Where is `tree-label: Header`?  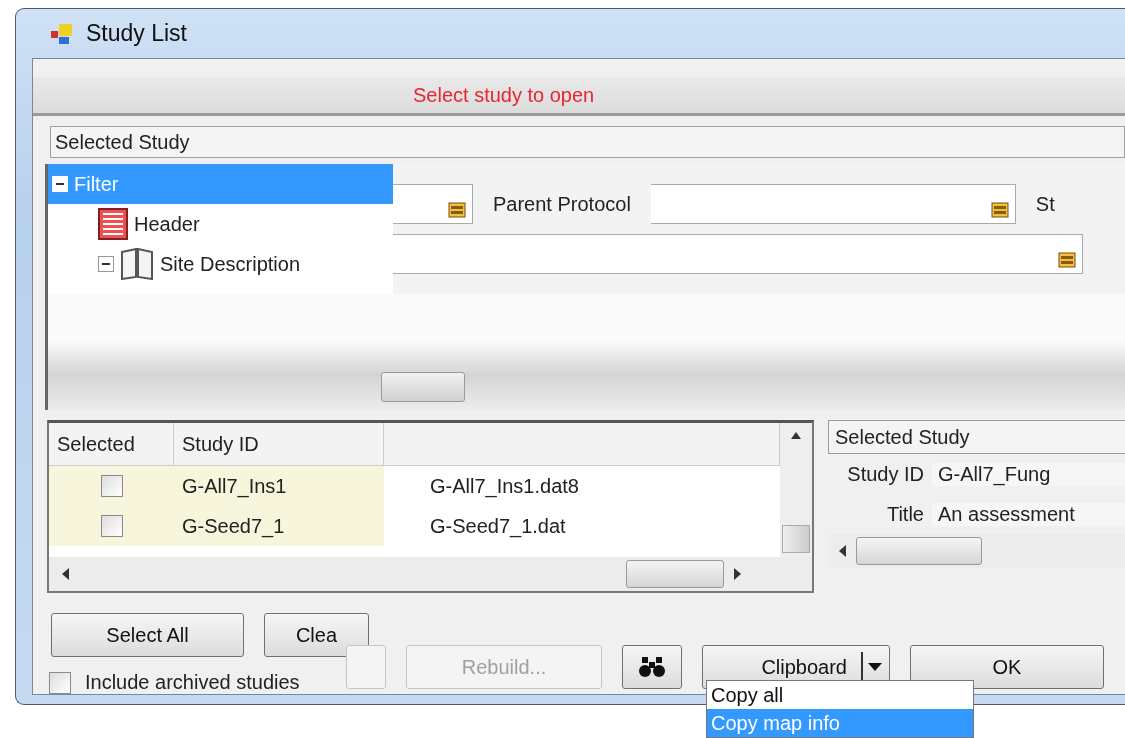 tree-label: Header is located at coordinates (167, 224).